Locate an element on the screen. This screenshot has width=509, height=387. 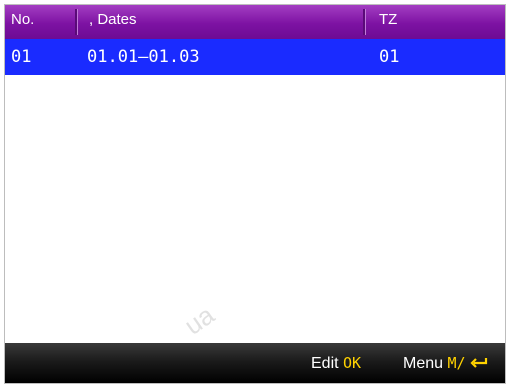
edit-label: Edit is located at coordinates (325, 363).